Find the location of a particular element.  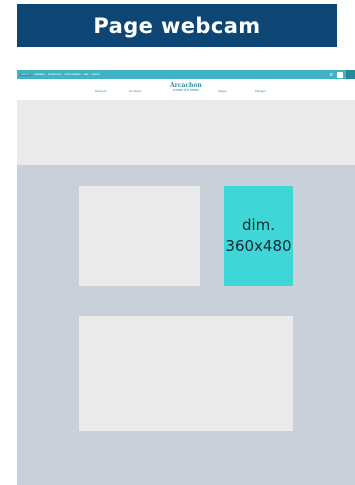

topbar-link-webcam: webcam is located at coordinates (26, 74).